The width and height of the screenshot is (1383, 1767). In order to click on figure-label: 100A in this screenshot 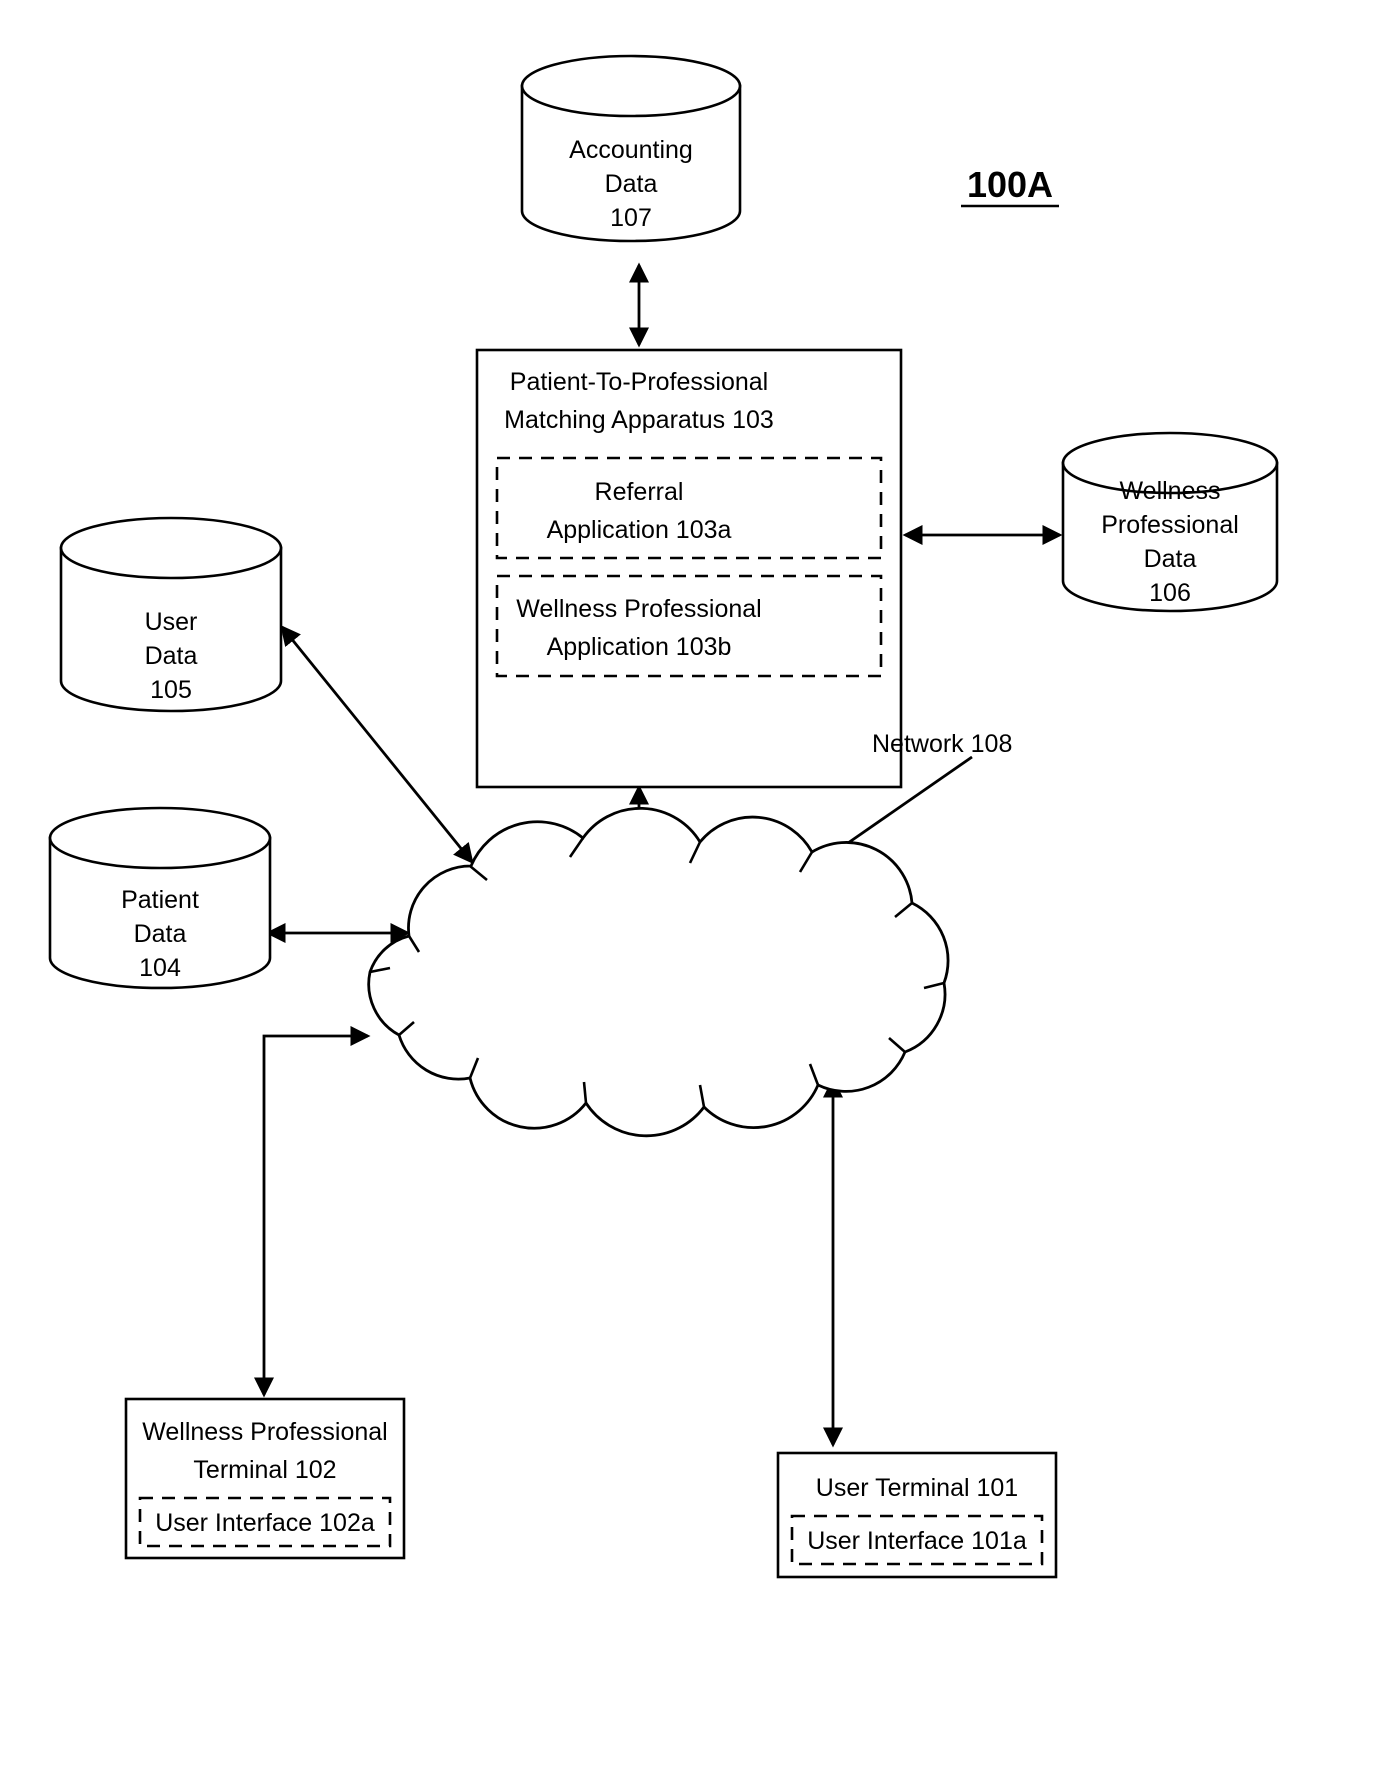, I will do `click(1010, 184)`.